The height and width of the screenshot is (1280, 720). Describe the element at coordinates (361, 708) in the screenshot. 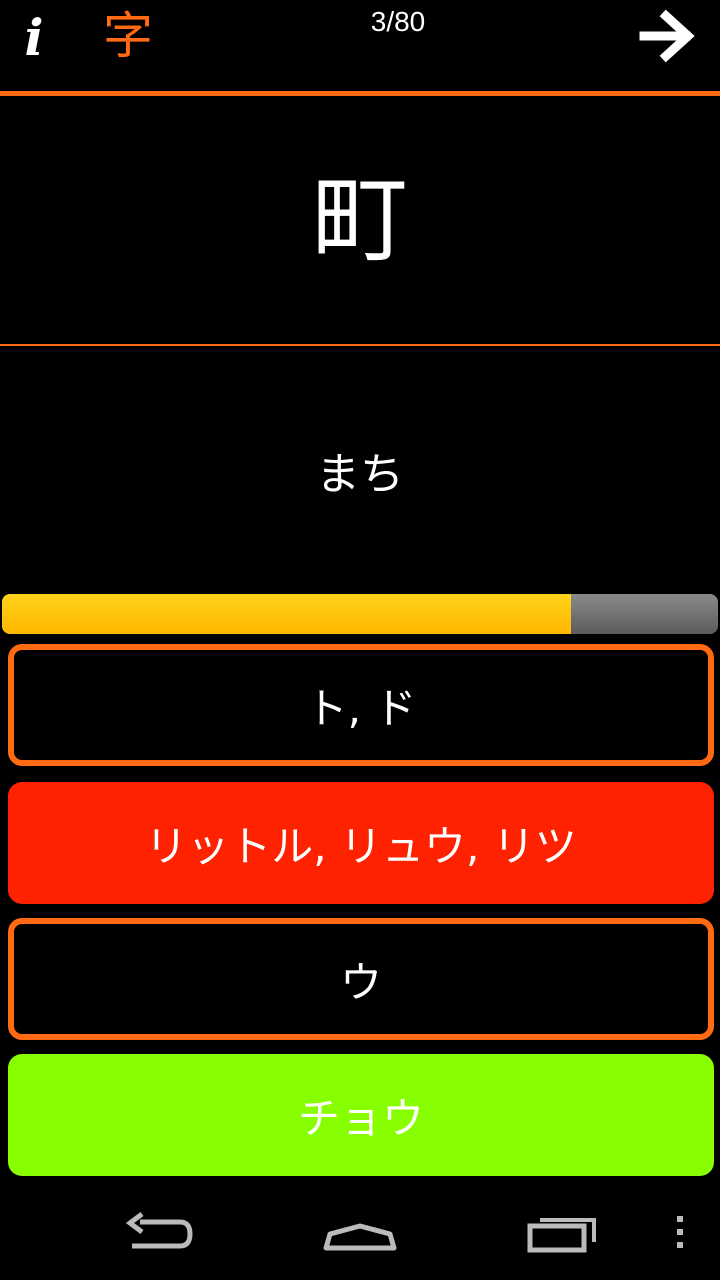

I see `answer-label: ト, ド` at that location.